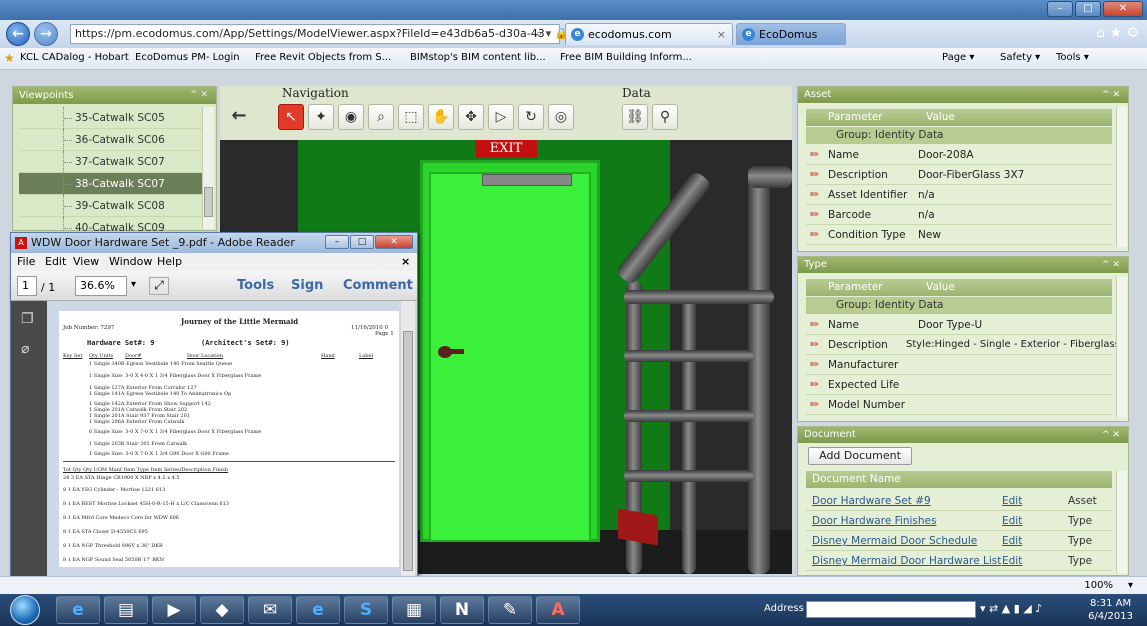  What do you see at coordinates (959, 385) in the screenshot?
I see `type-row: ✏ Expected Life` at bounding box center [959, 385].